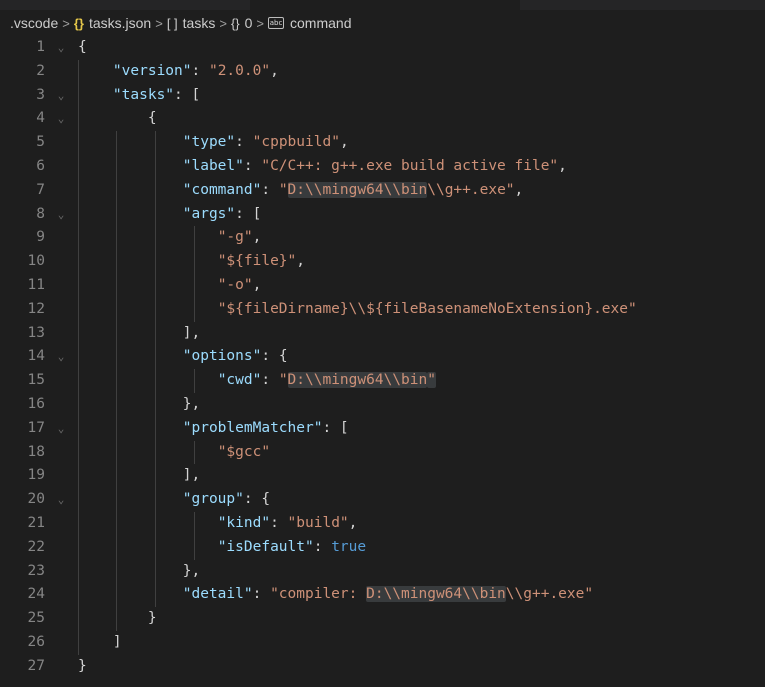  I want to click on code-line: 9 "-g",, so click(382, 238).